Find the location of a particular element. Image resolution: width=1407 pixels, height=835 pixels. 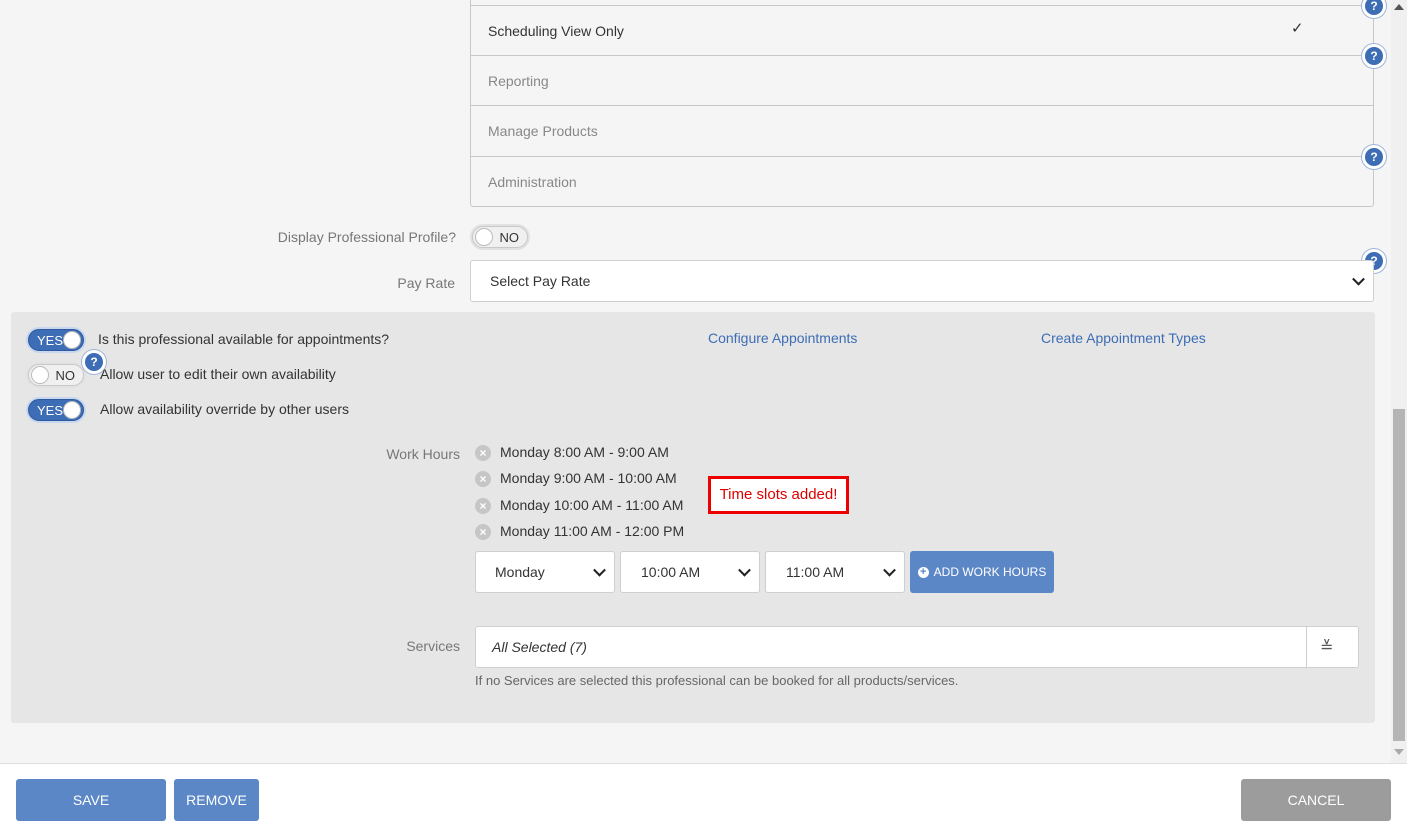

double-chevron-down-icon: ≚ is located at coordinates (1326, 647).